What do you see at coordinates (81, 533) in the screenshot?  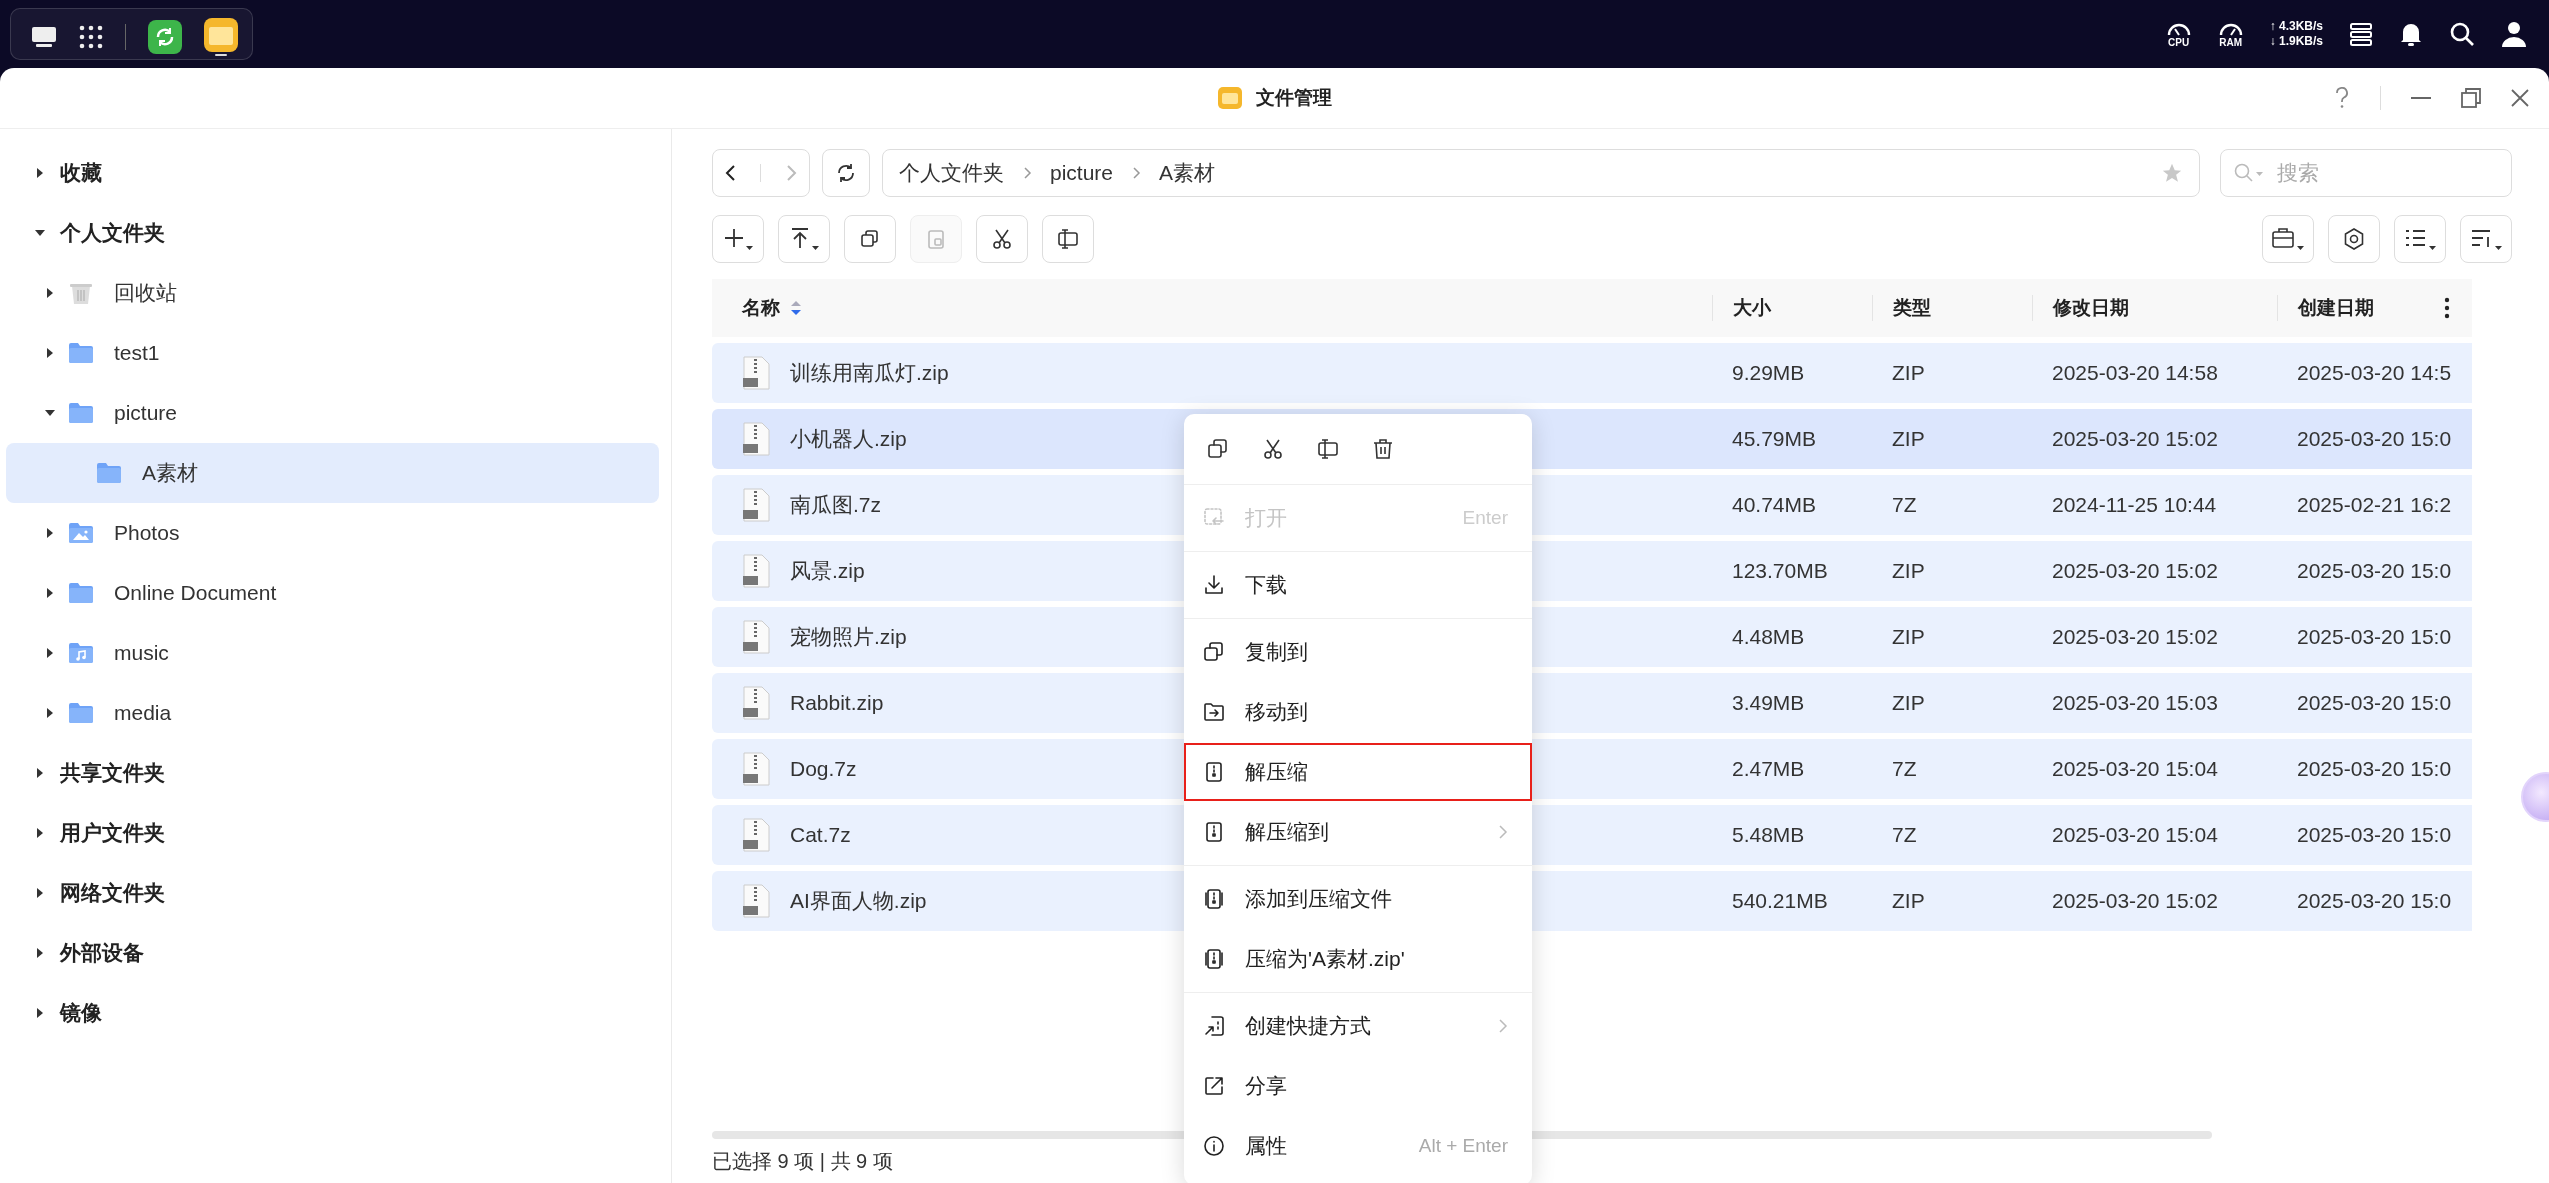 I see `image-folder-icon` at bounding box center [81, 533].